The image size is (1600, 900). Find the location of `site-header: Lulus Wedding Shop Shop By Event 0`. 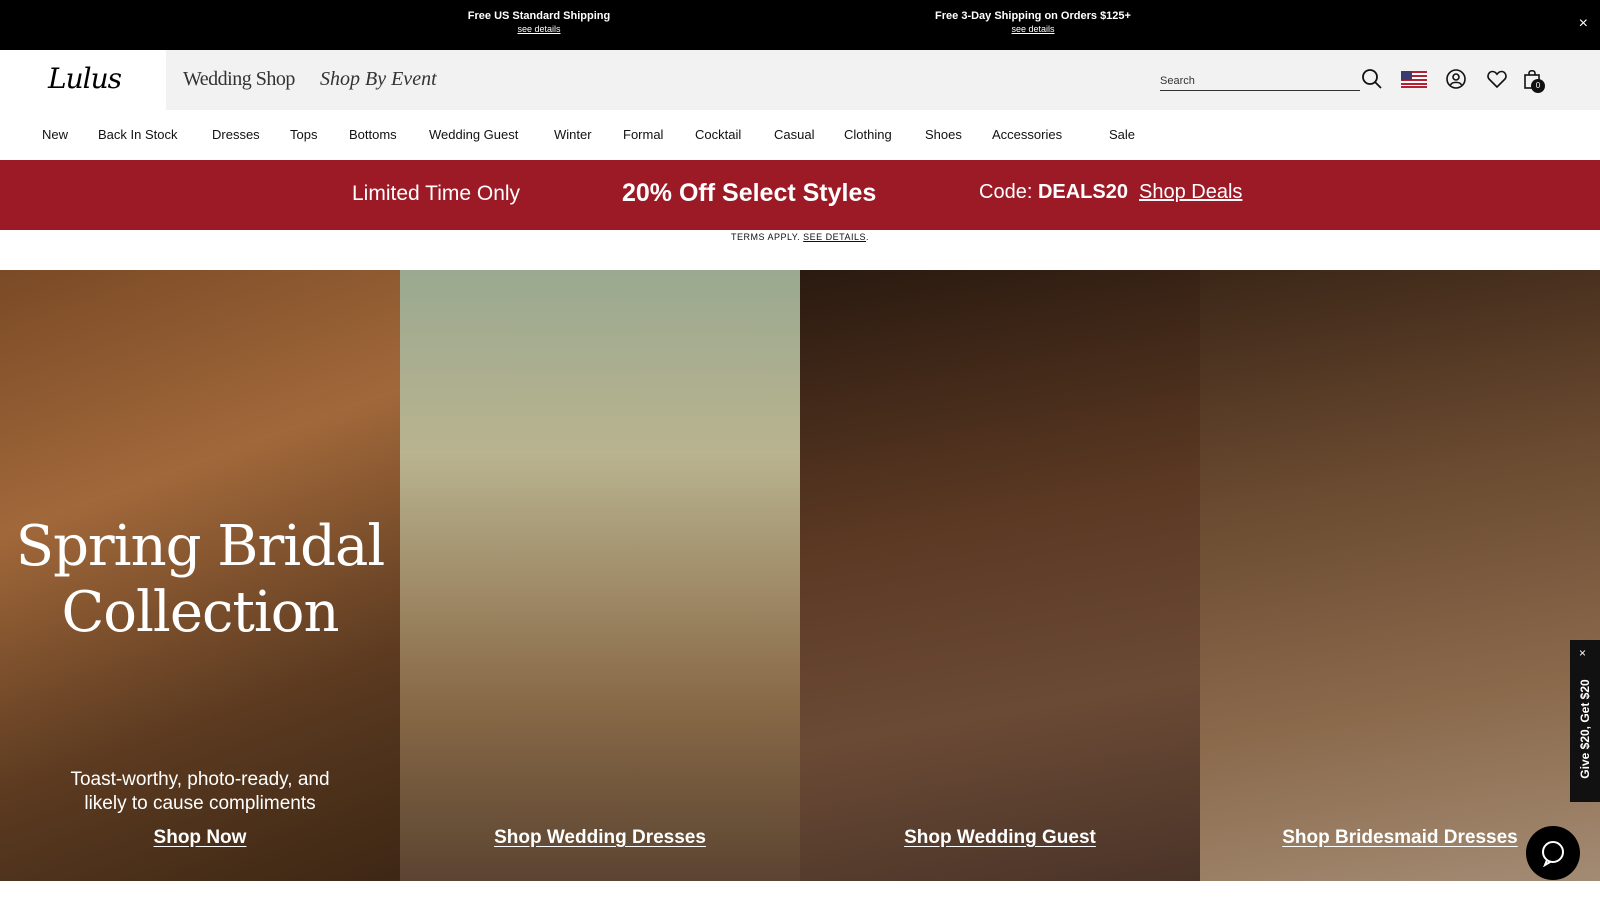

site-header: Lulus Wedding Shop Shop By Event 0 is located at coordinates (800, 80).